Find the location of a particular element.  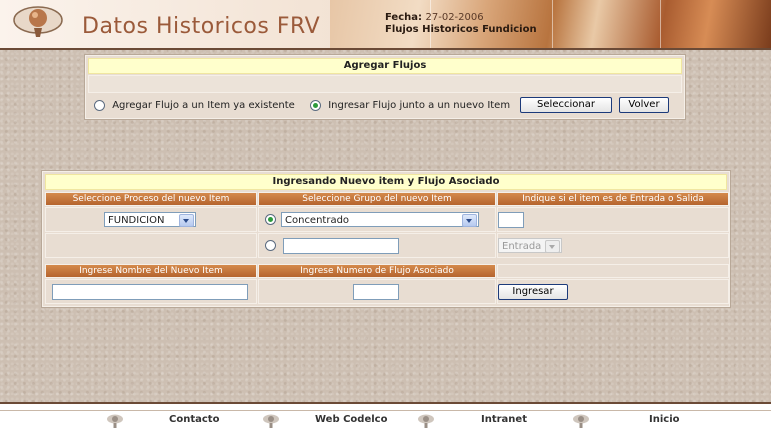

codelco-logo-icon is located at coordinates (38, 21).